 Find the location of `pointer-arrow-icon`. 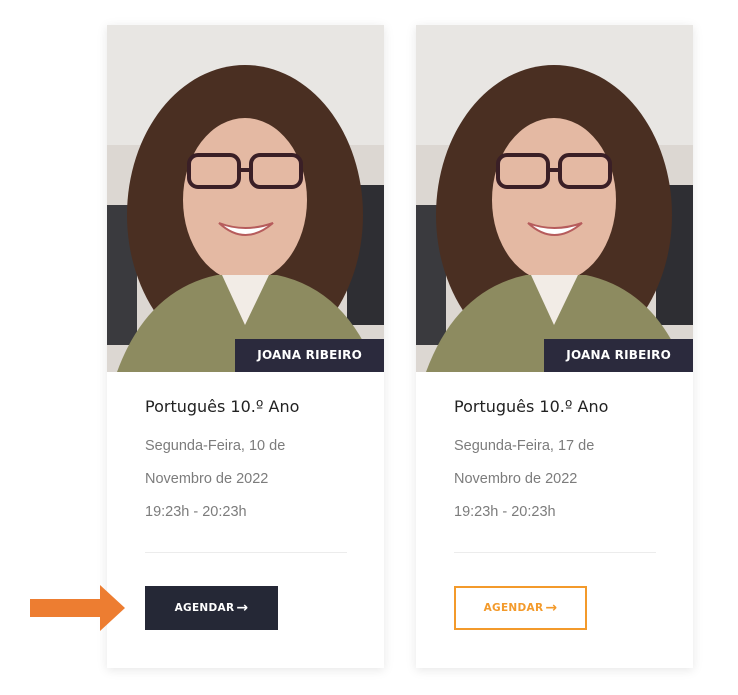

pointer-arrow-icon is located at coordinates (77, 610).